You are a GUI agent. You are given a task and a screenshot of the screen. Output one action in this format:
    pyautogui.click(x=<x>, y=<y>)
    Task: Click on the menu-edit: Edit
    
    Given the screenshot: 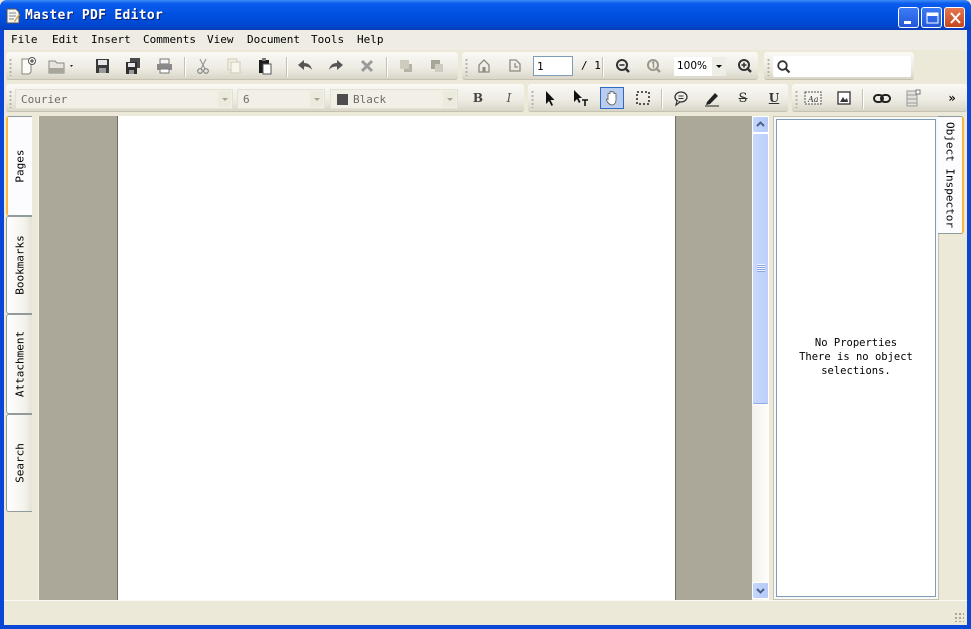 What is the action you would take?
    pyautogui.click(x=65, y=39)
    